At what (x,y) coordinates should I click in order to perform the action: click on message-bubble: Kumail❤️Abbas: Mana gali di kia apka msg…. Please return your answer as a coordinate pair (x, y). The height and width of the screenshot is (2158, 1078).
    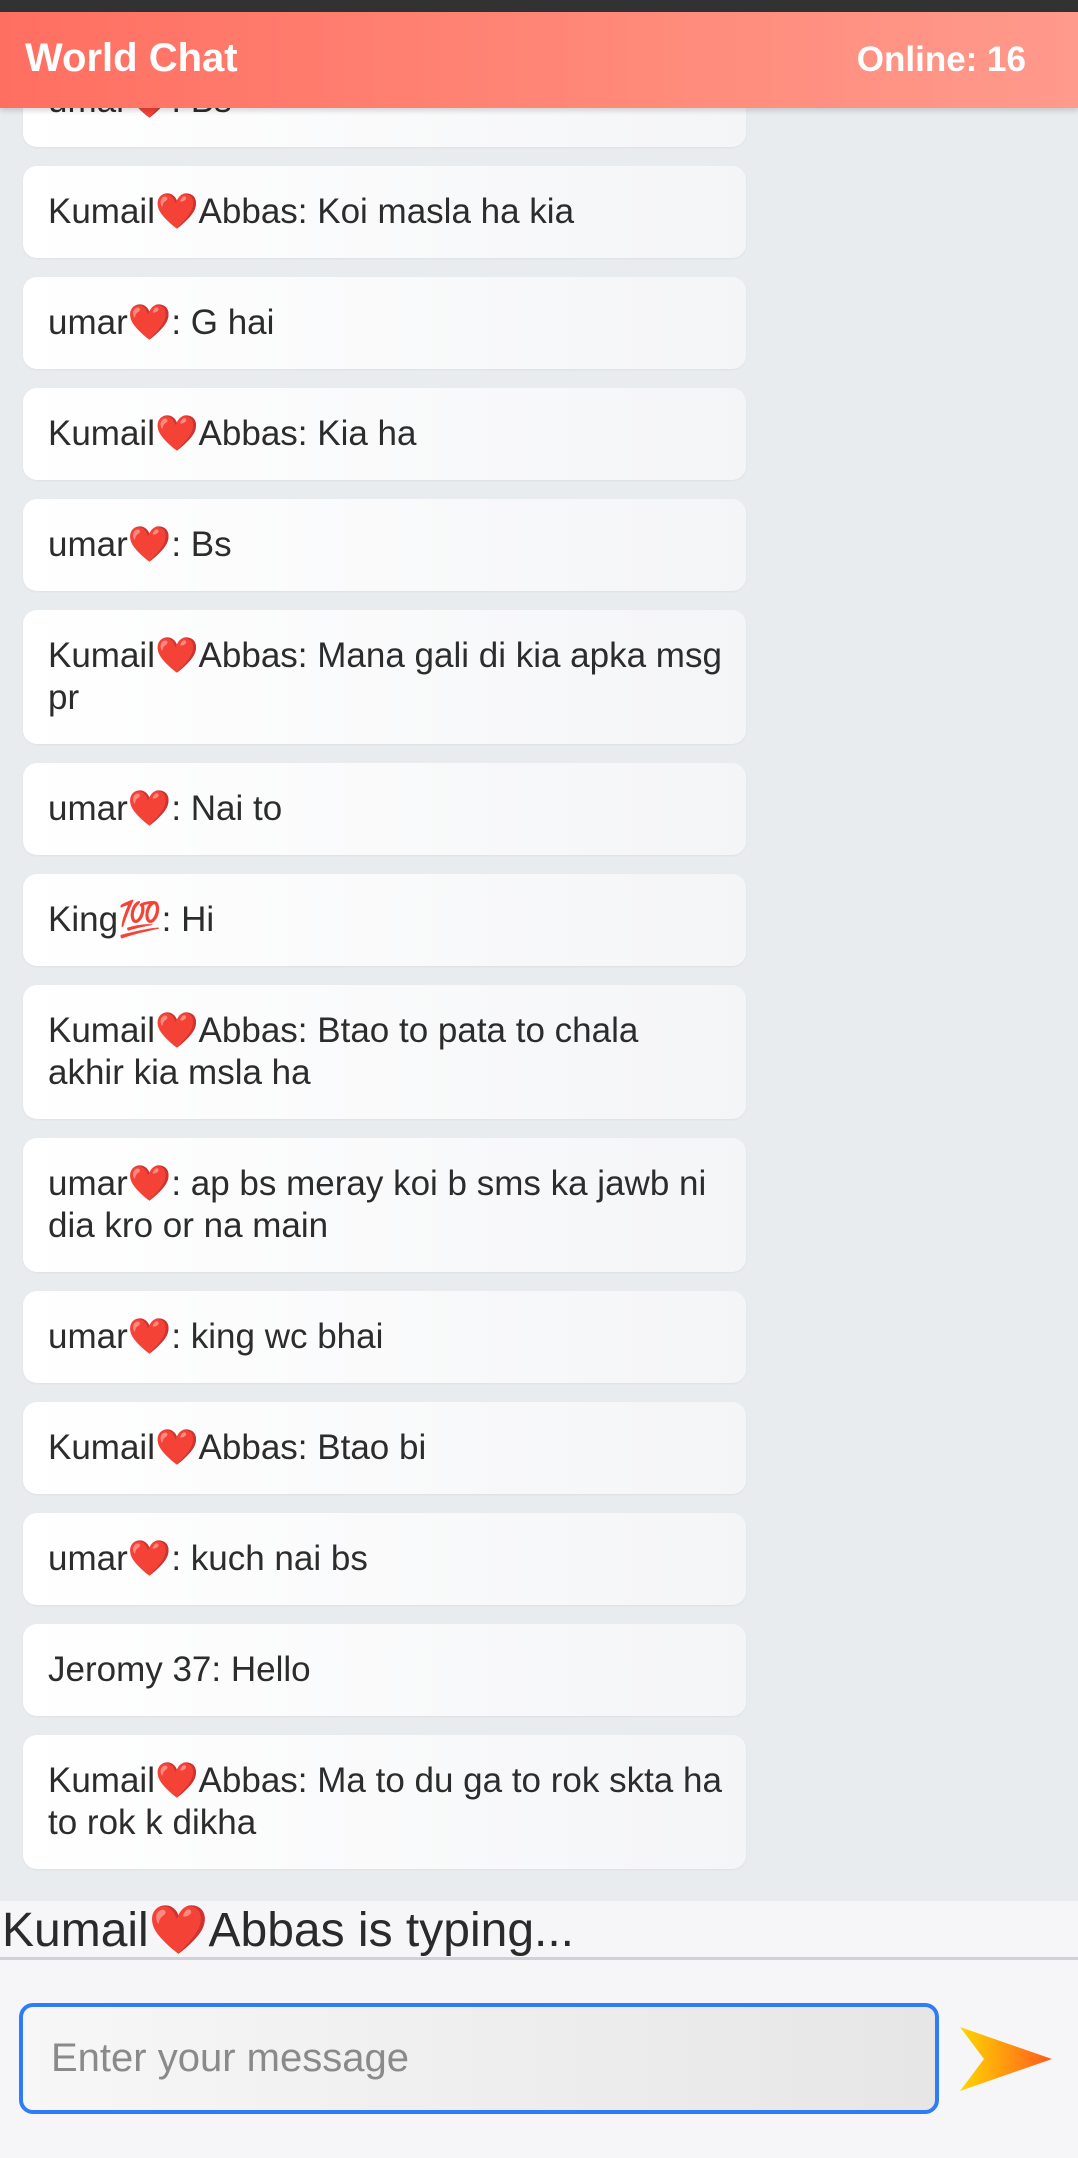
    Looking at the image, I should click on (384, 677).